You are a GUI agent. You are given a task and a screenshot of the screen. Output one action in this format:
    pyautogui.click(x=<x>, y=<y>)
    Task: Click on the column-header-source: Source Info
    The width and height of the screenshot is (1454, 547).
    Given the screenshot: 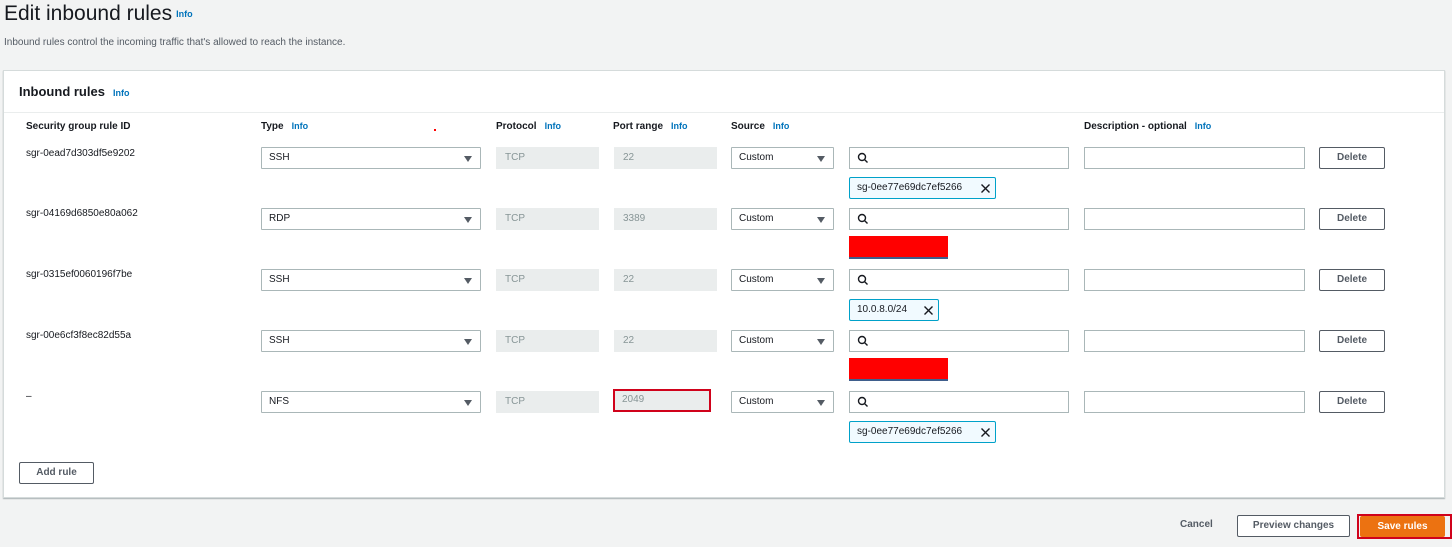 What is the action you would take?
    pyautogui.click(x=760, y=126)
    